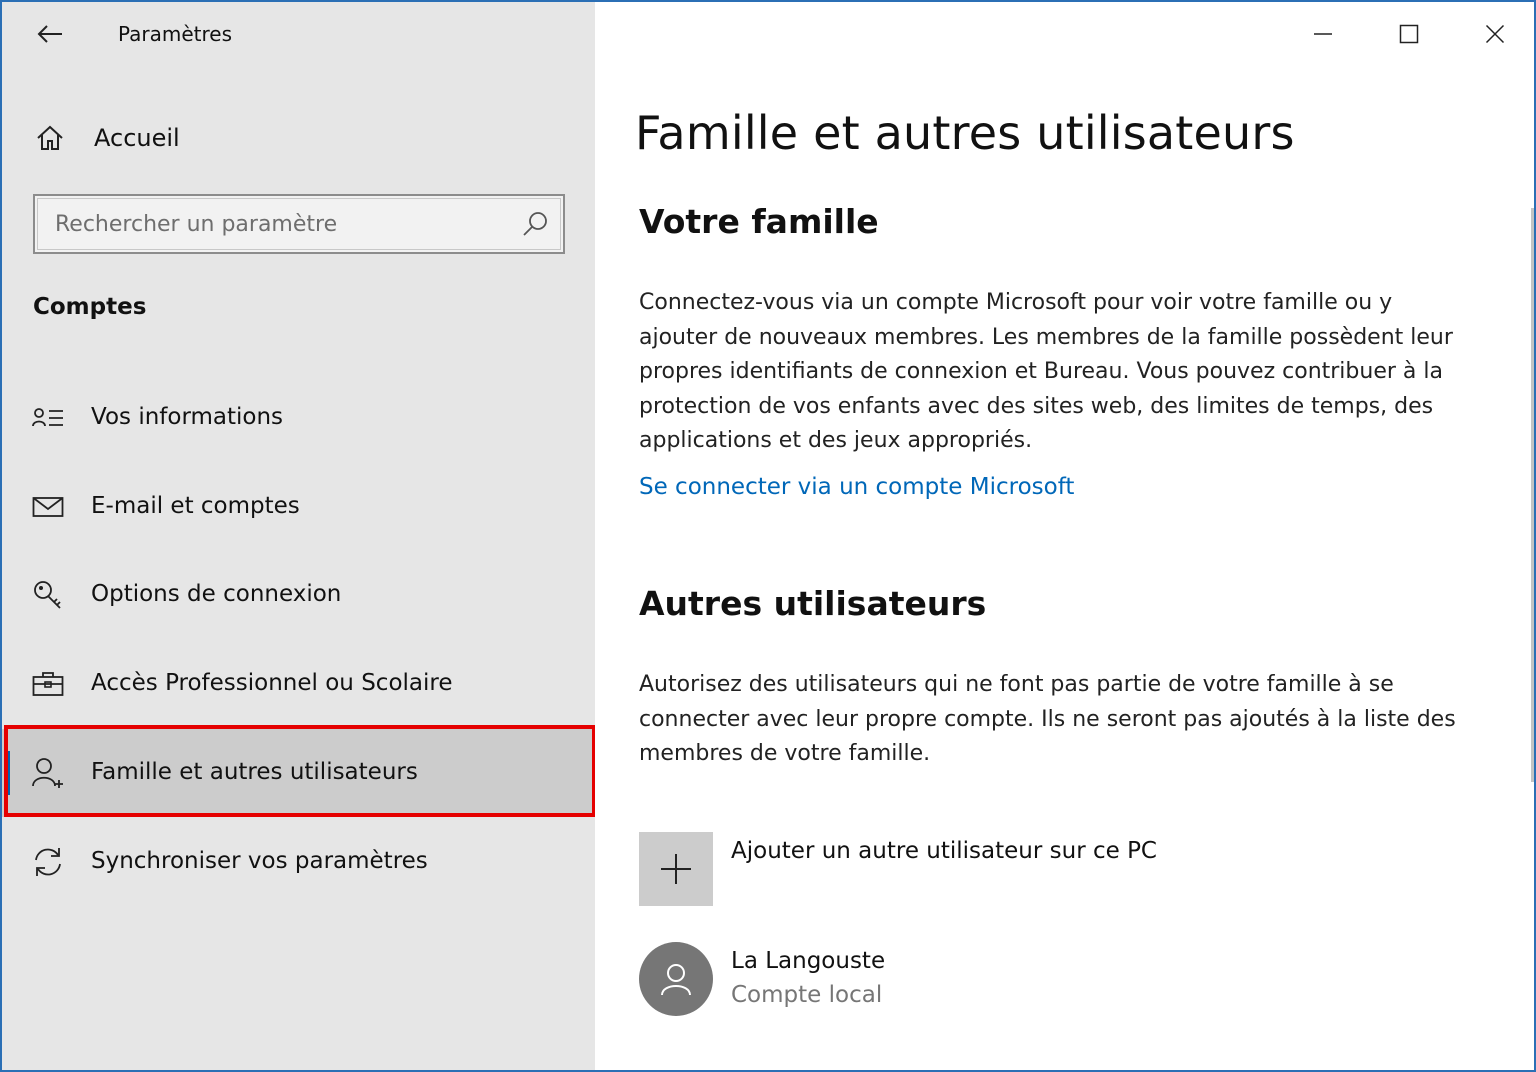 This screenshot has height=1072, width=1536. I want to click on close-button, so click(1493, 34).